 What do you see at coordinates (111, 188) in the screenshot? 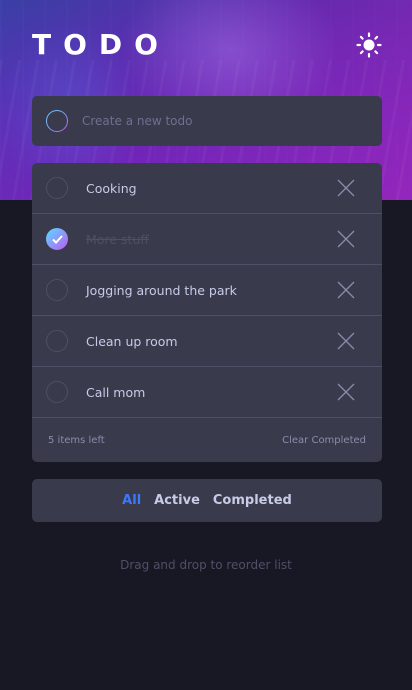
I see `todo-text: Cooking` at bounding box center [111, 188].